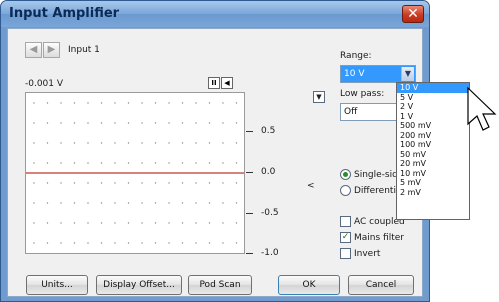 The width and height of the screenshot is (499, 302). Describe the element at coordinates (433, 107) in the screenshot. I see `range-option: 2 V` at that location.